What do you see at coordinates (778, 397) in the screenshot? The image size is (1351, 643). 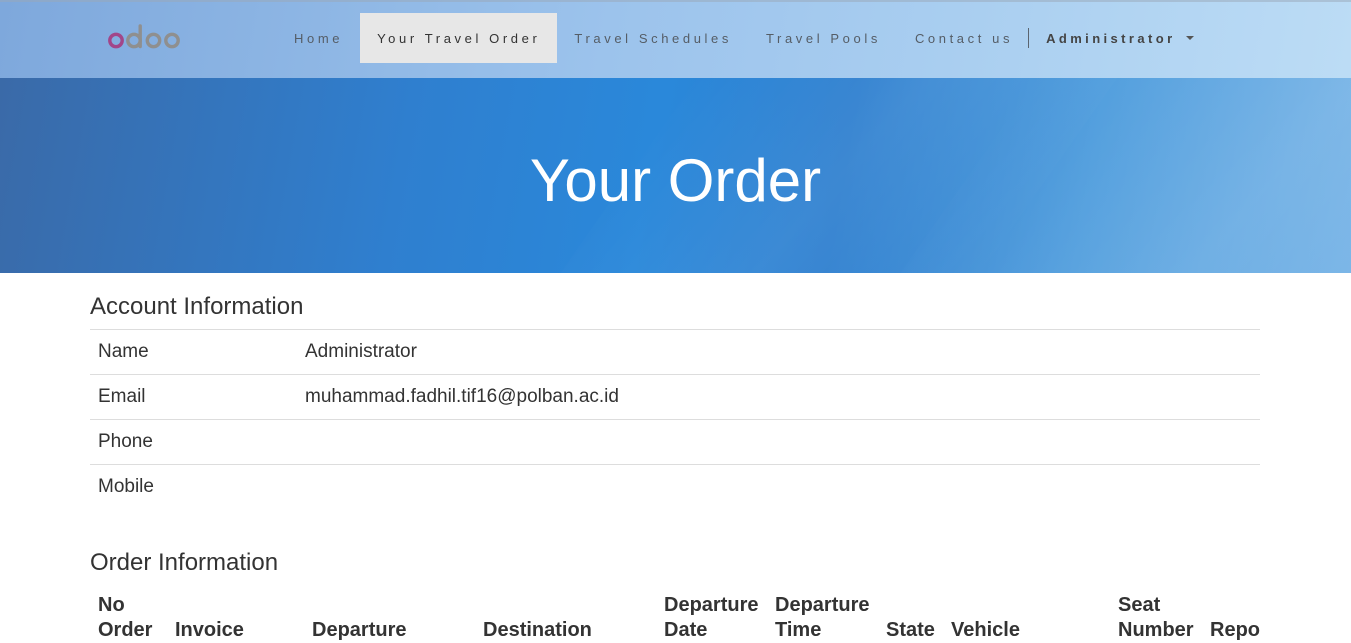 I see `email-value: muhammad.fadhil.tif16@polban.ac.id` at bounding box center [778, 397].